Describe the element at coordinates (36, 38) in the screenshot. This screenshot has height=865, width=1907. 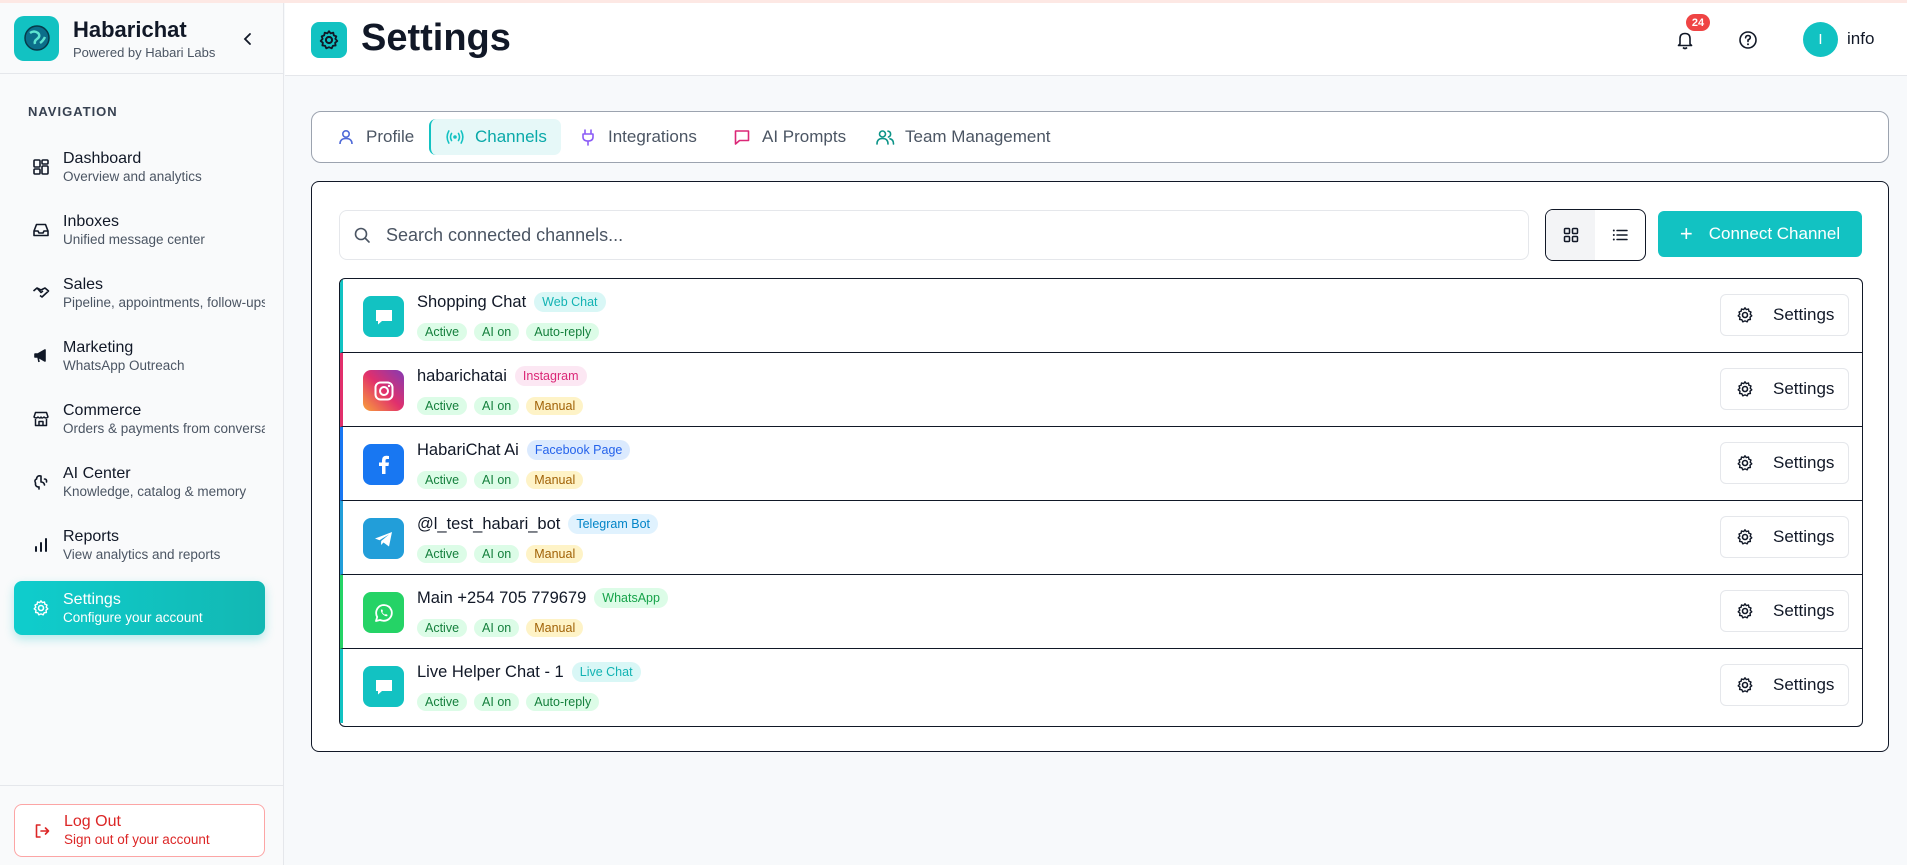
I see `globe-logo-icon` at that location.